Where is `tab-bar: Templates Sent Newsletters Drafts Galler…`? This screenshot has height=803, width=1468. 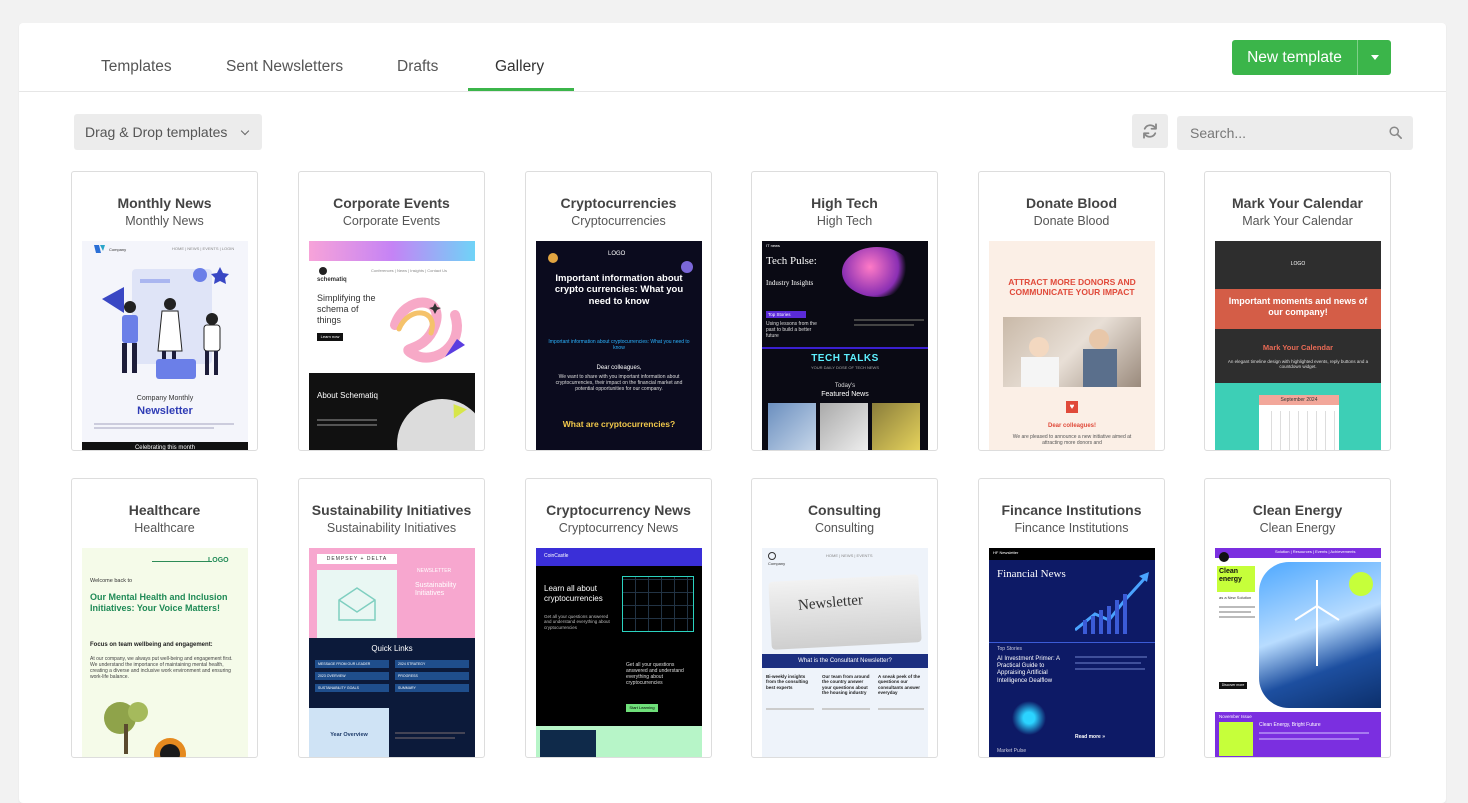 tab-bar: Templates Sent Newsletters Drafts Galler… is located at coordinates (732, 57).